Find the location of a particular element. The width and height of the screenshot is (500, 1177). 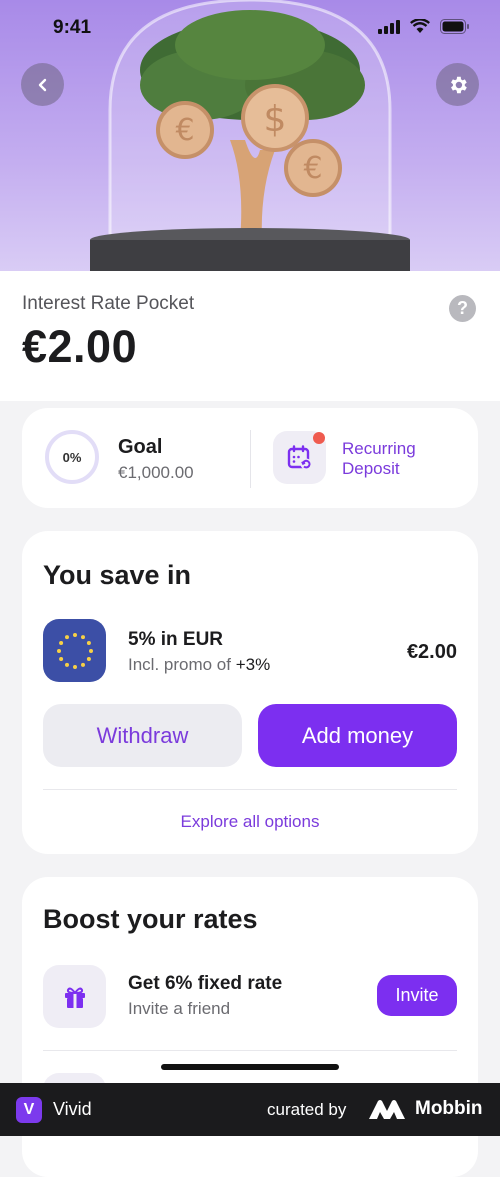

pocket-header: Interest Rate Pocket €2.00 ? is located at coordinates (250, 336).